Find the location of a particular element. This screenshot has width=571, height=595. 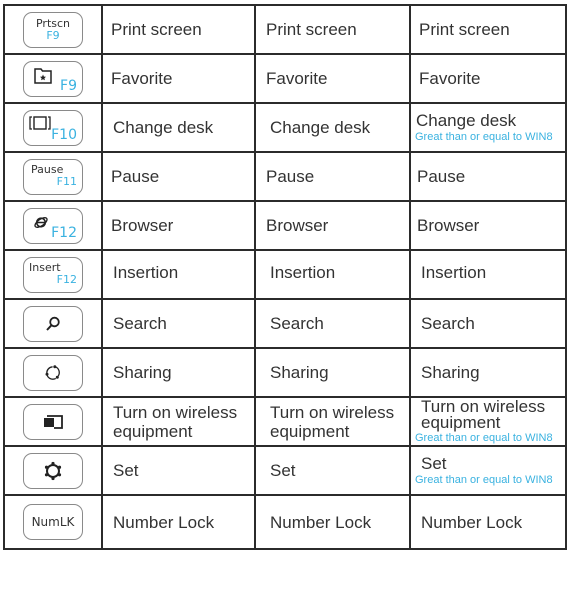

key-favorite: F9 is located at coordinates (53, 78).